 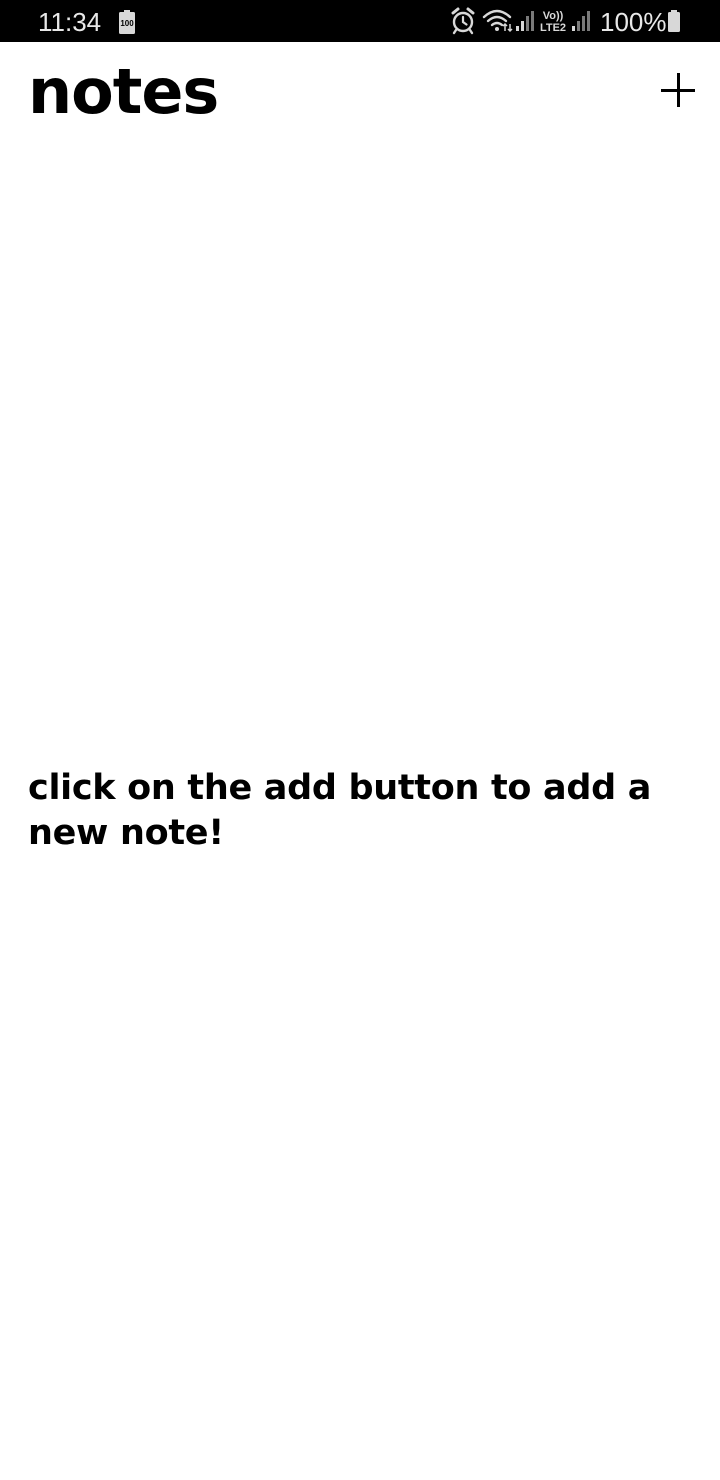 I want to click on battery-icon, so click(x=675, y=21).